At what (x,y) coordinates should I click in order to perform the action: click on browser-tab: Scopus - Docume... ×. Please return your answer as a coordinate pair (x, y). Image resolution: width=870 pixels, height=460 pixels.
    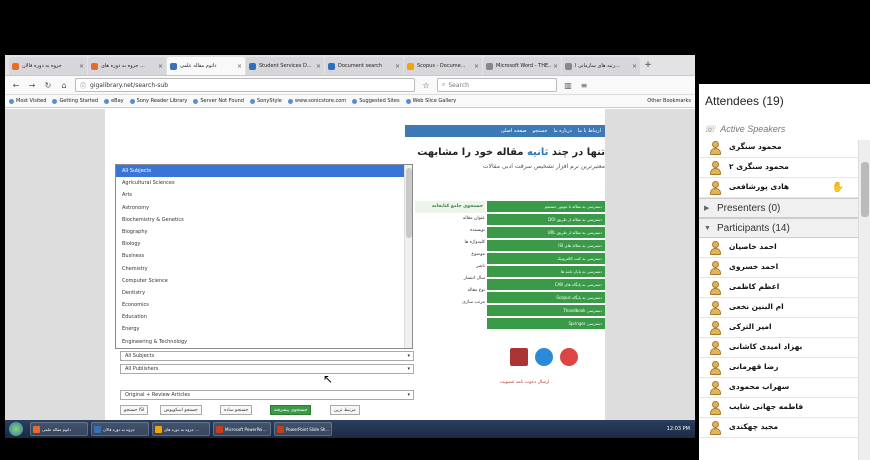
    Looking at the image, I should click on (443, 66).